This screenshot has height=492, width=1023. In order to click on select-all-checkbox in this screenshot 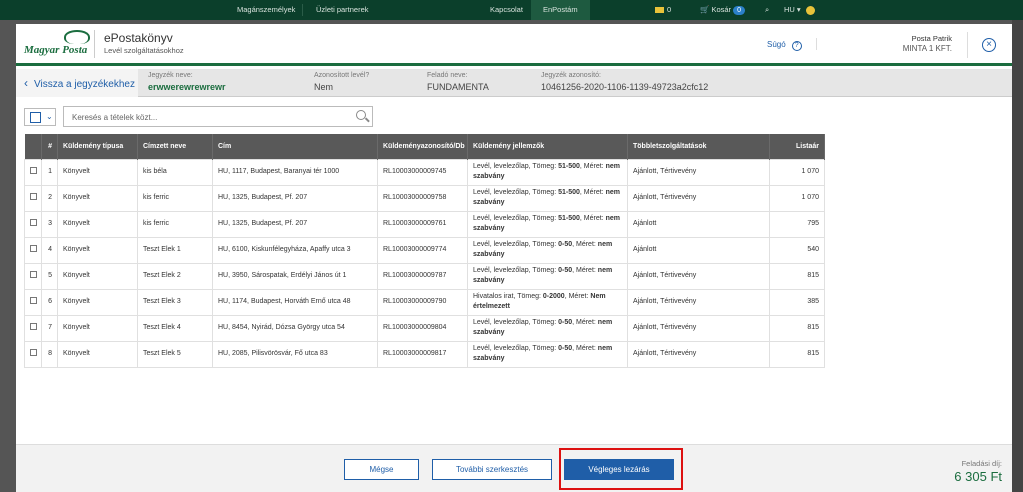, I will do `click(35, 117)`.